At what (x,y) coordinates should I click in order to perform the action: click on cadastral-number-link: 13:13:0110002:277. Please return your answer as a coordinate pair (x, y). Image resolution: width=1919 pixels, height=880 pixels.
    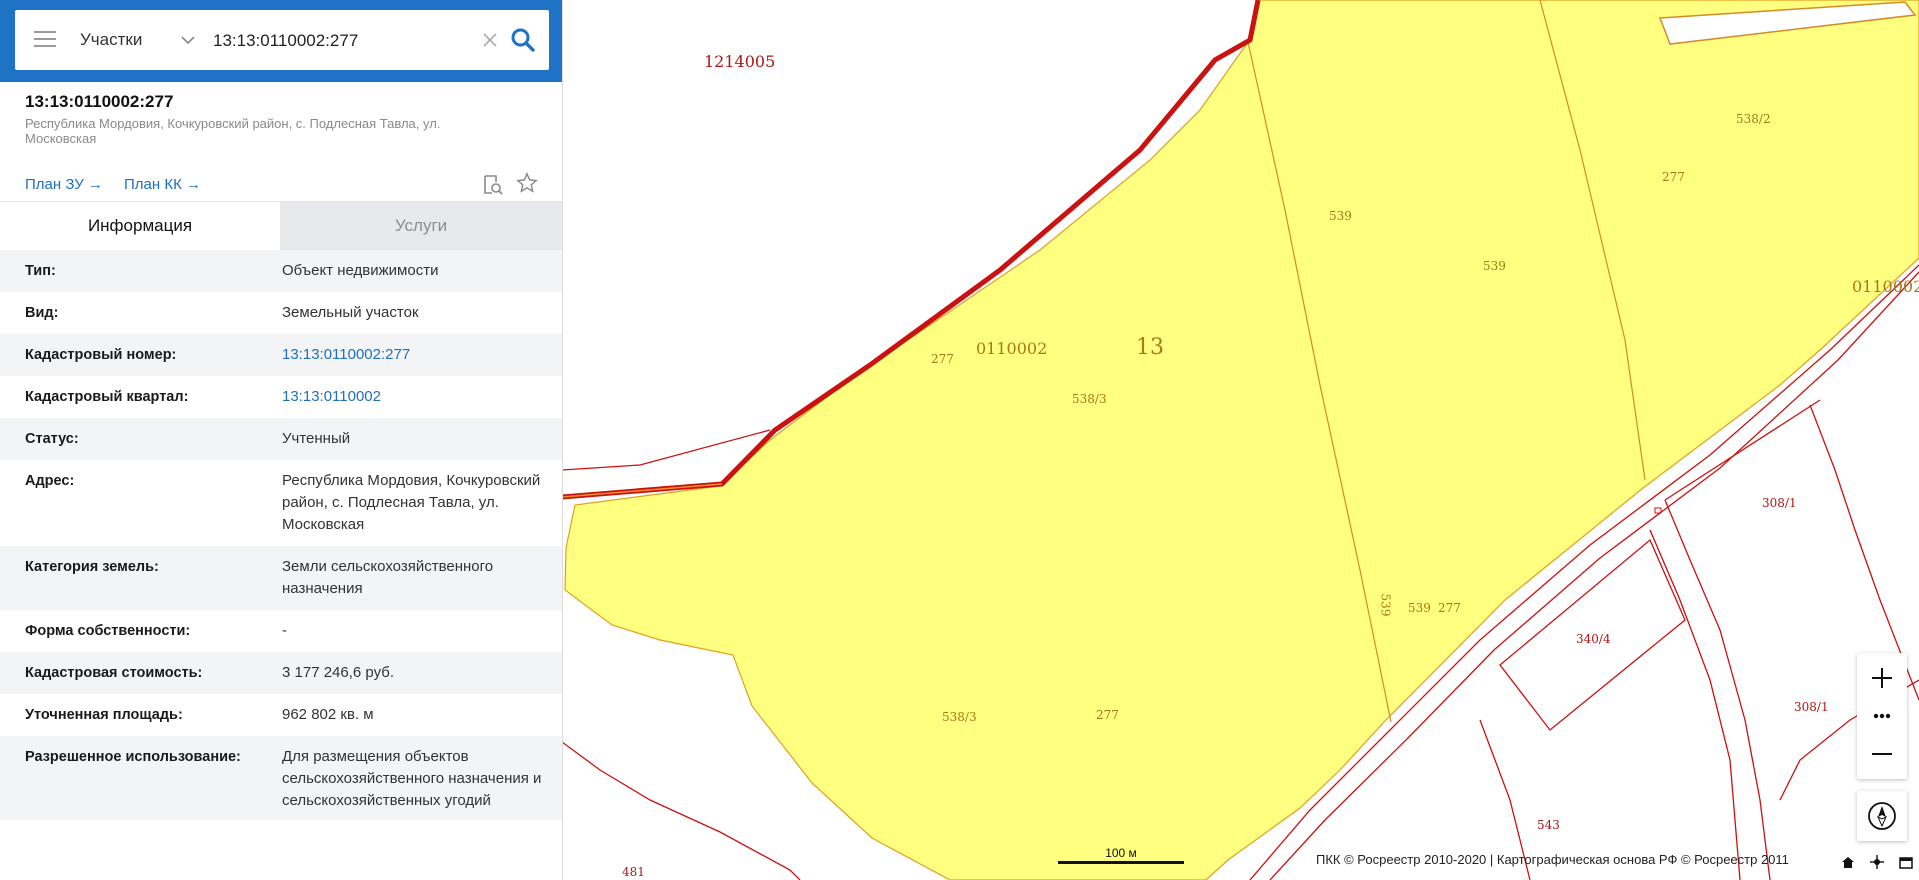
    Looking at the image, I should click on (401, 355).